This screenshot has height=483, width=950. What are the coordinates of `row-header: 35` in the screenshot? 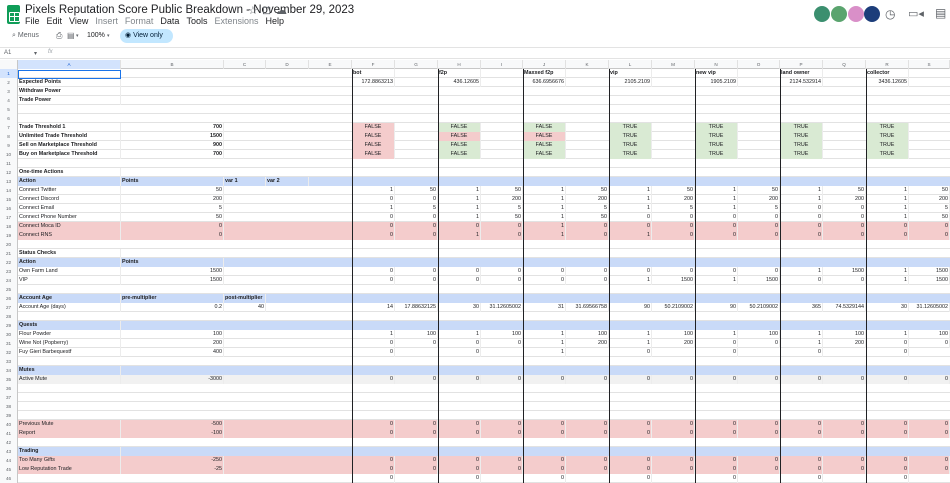 It's located at (9, 379).